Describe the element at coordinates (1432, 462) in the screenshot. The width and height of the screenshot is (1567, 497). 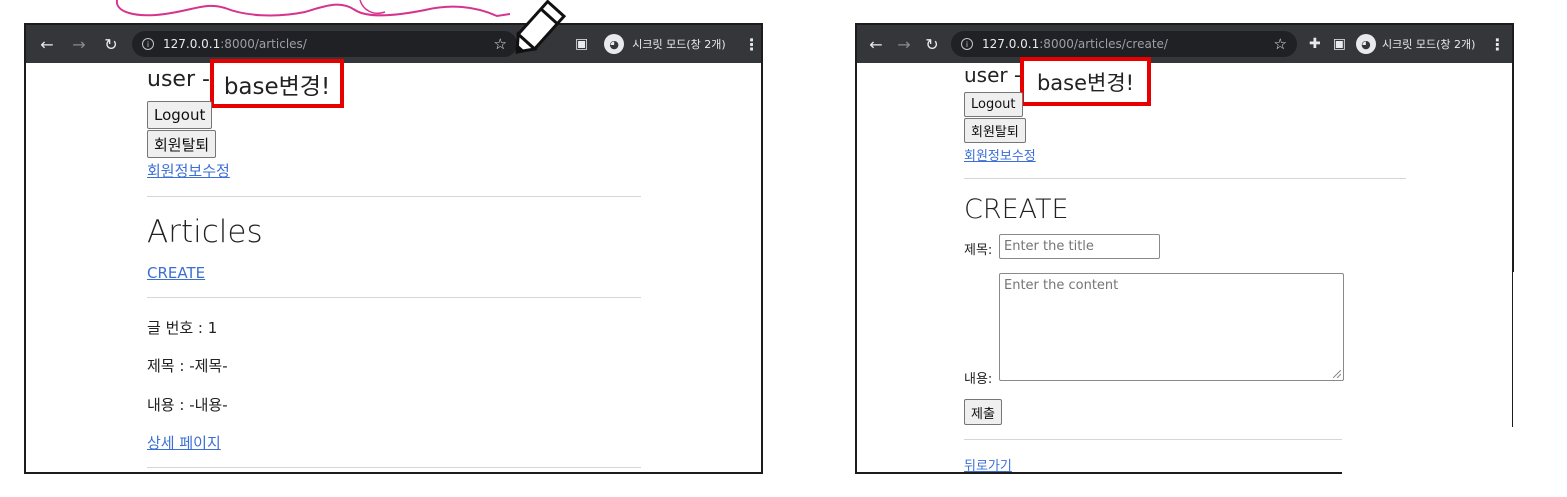
I see `frame-mask` at that location.